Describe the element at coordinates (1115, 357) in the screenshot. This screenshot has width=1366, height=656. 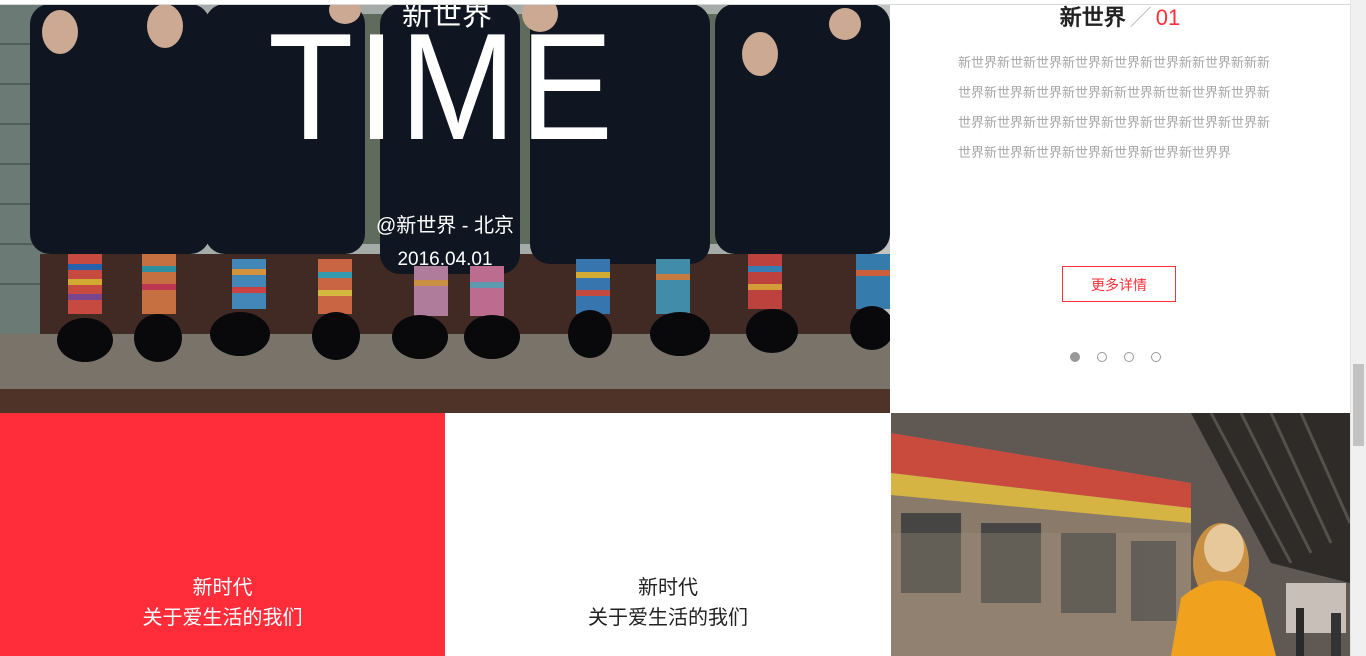
I see `carousel-dots` at that location.